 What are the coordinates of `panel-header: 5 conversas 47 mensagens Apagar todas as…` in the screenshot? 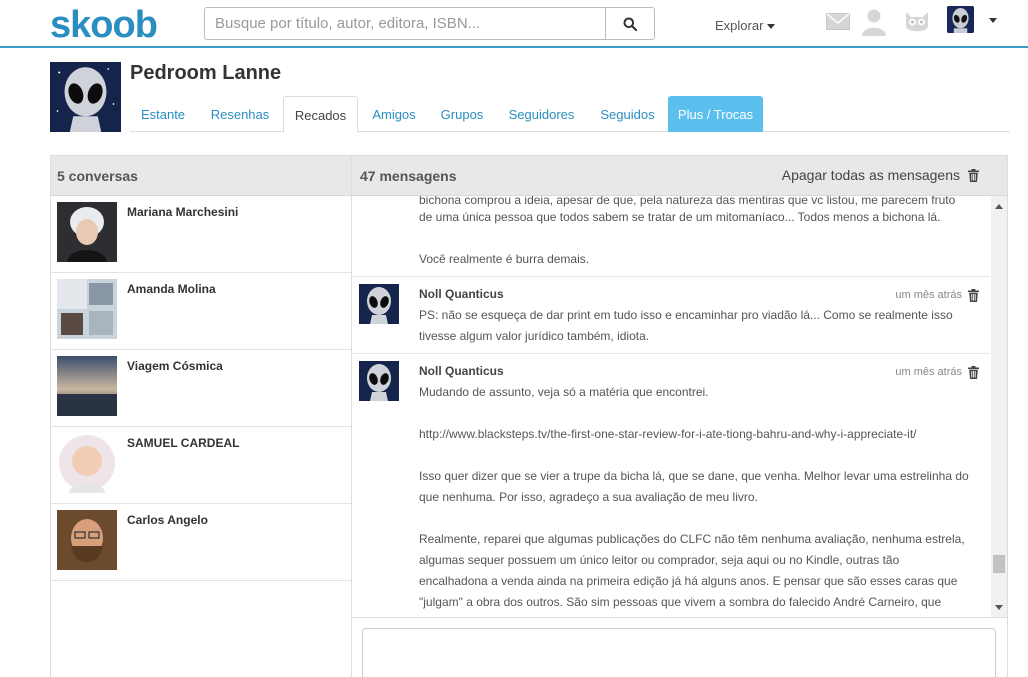 It's located at (529, 176).